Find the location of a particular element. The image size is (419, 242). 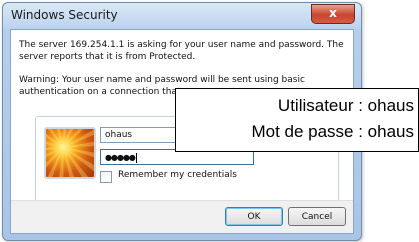

close-button: x is located at coordinates (333, 14).